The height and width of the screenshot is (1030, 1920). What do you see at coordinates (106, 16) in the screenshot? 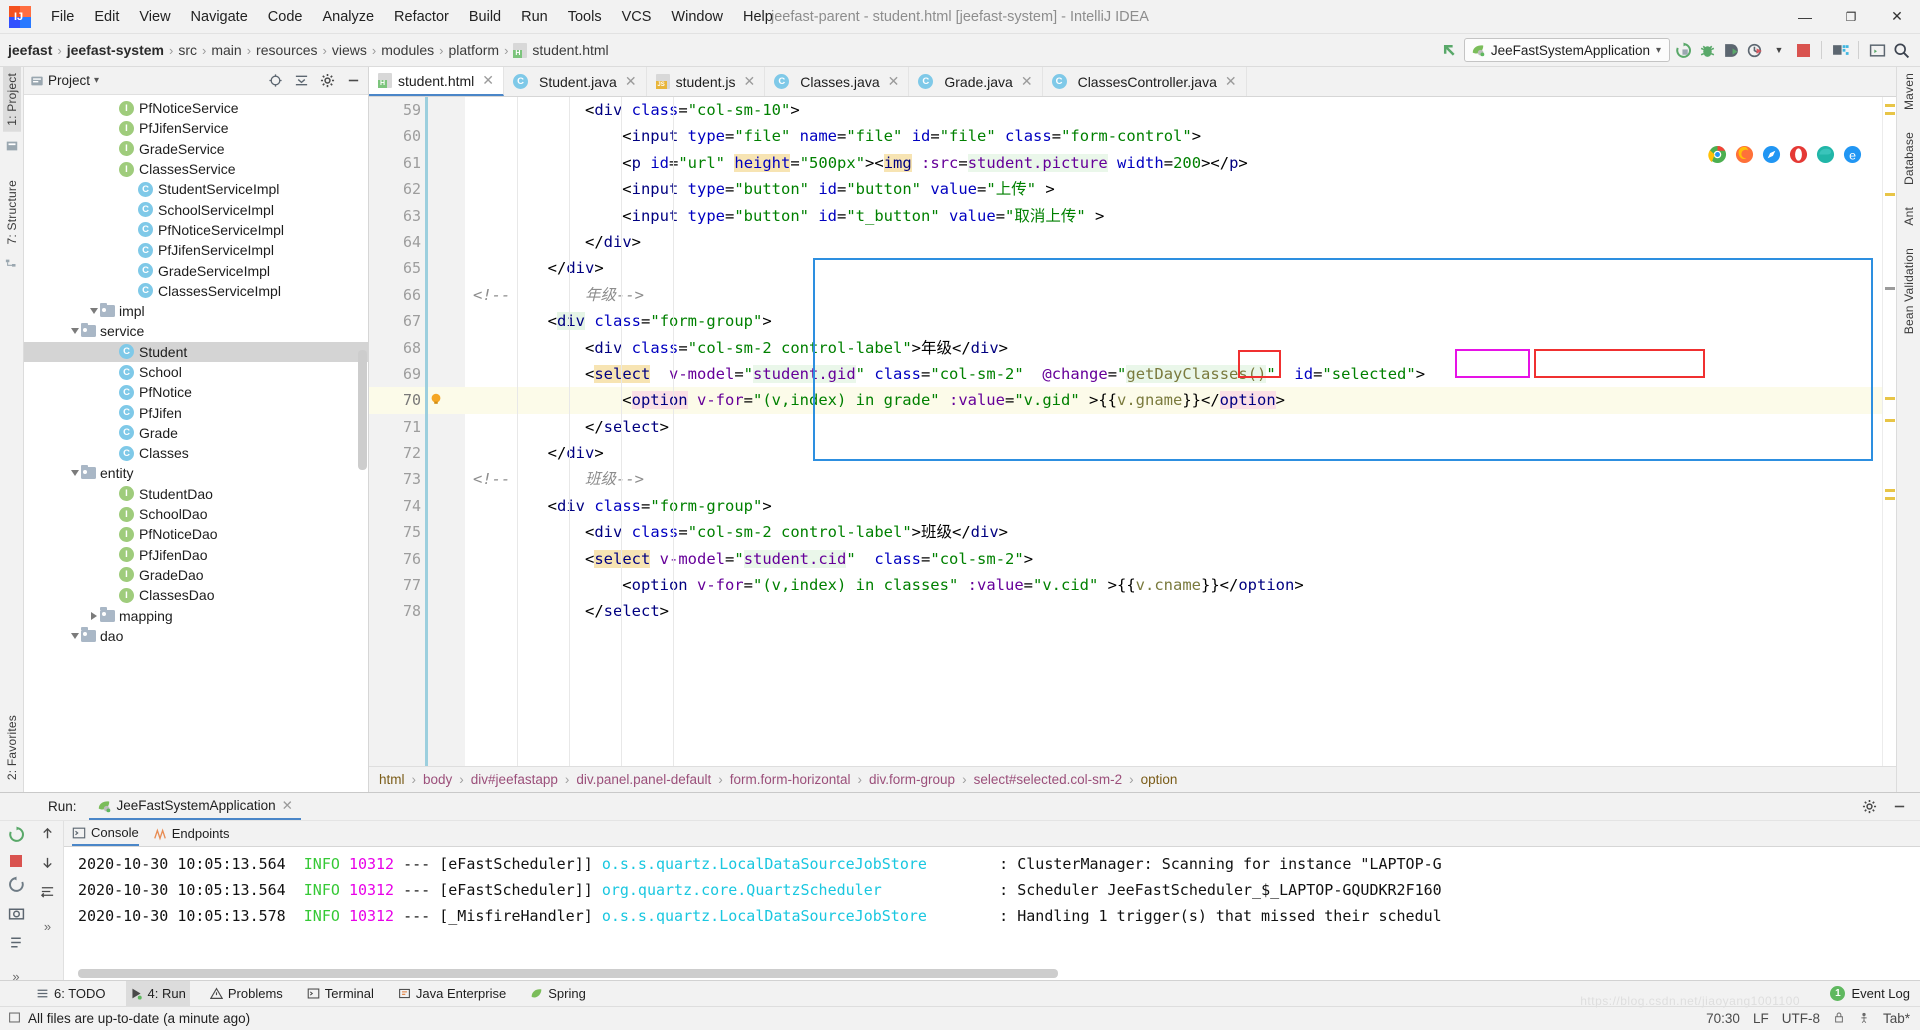
I see `menu-edit: Edit` at bounding box center [106, 16].